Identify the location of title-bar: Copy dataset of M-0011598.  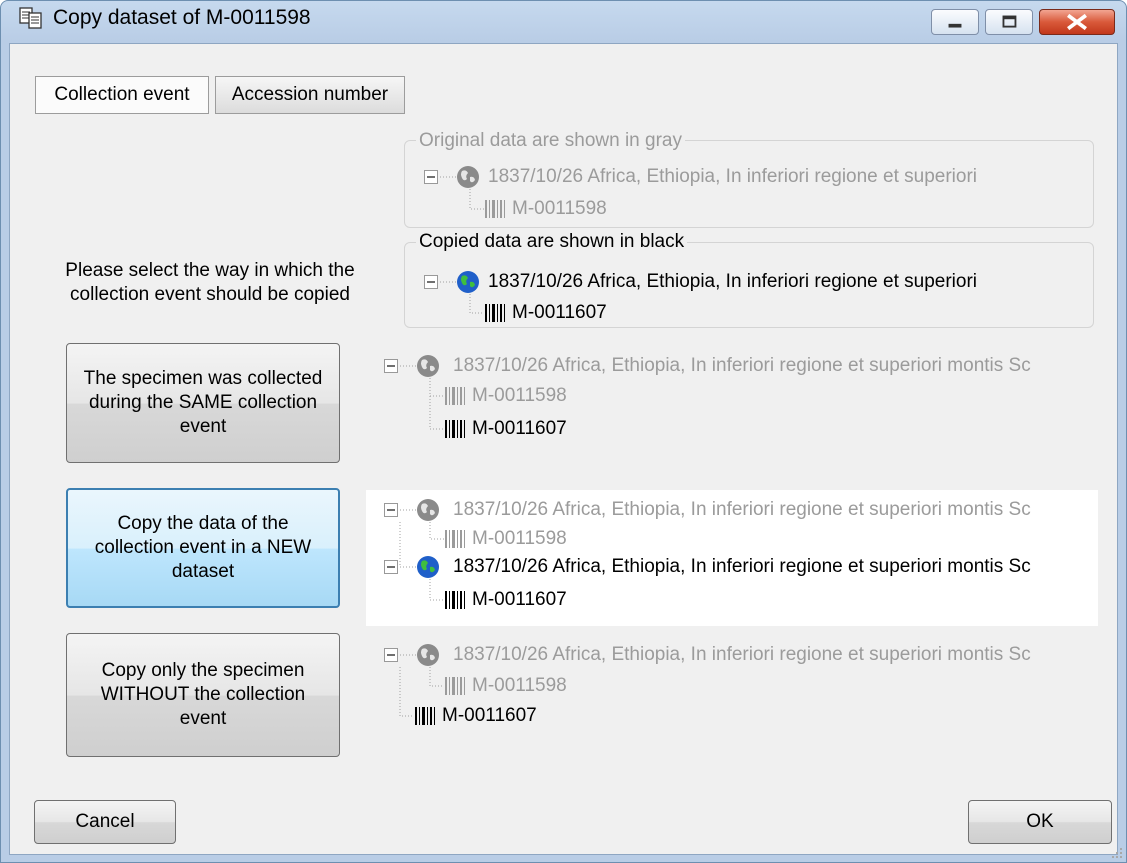
(563, 18).